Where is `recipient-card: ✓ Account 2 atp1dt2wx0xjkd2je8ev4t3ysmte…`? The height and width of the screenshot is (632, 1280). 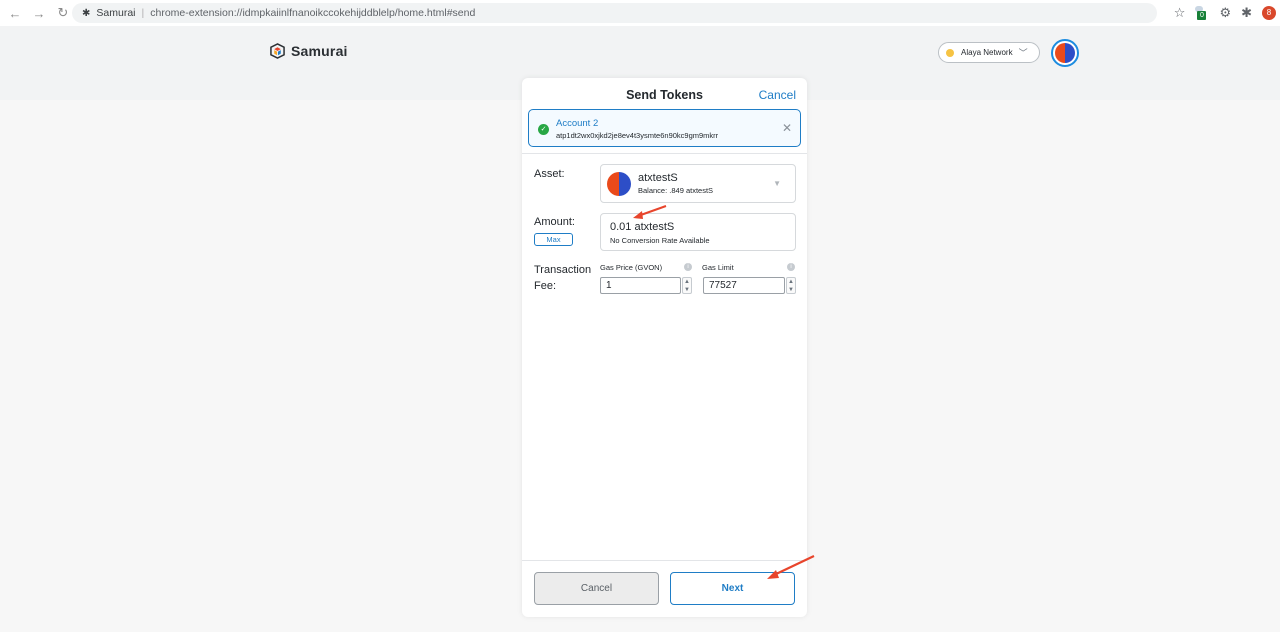 recipient-card: ✓ Account 2 atp1dt2wx0xjkd2je8ev4t3ysmte… is located at coordinates (664, 128).